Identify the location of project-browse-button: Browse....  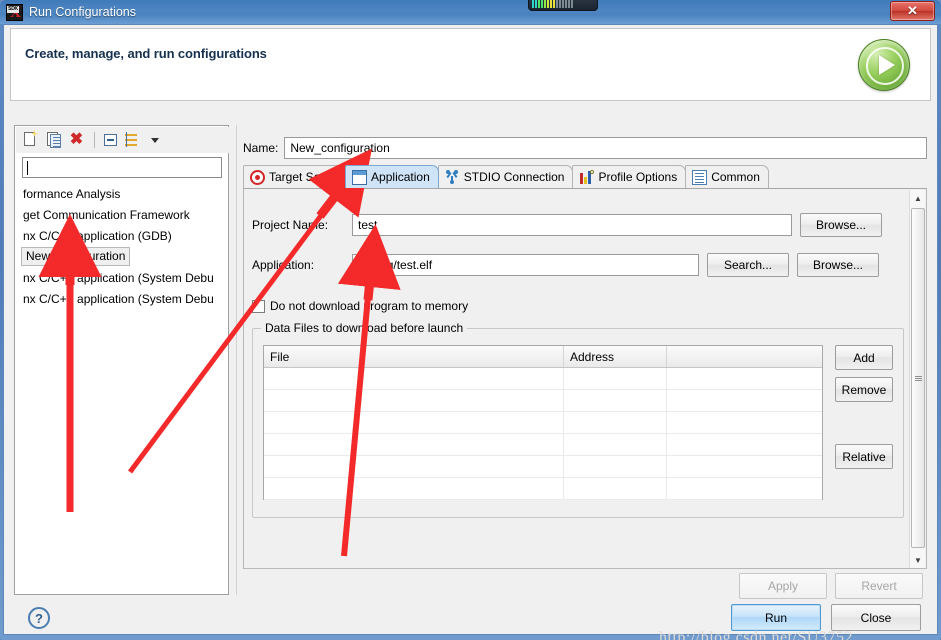
(841, 225).